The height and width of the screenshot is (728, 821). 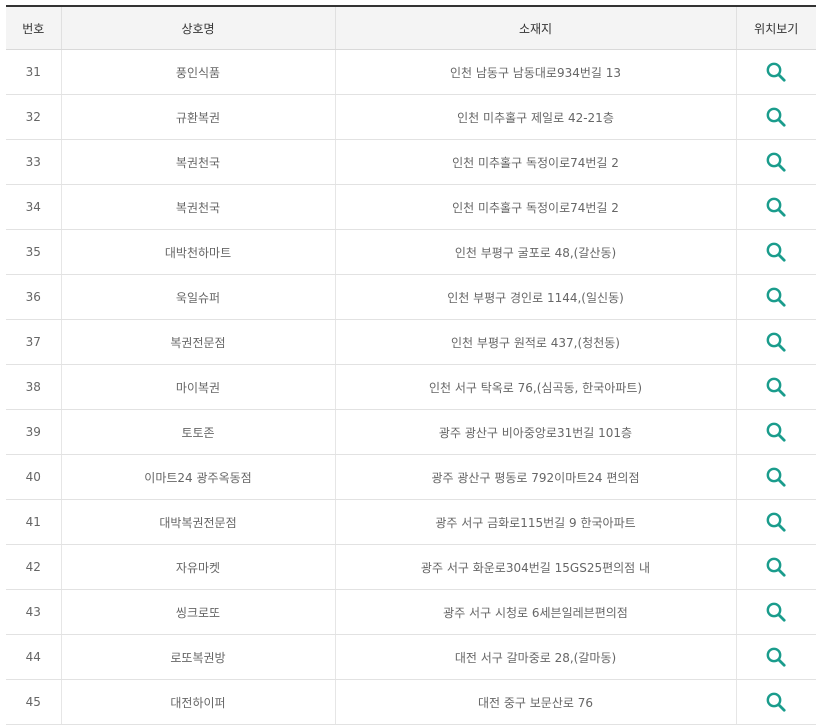 What do you see at coordinates (535, 297) in the screenshot?
I see `store-address: 인천 부평구 경인로 1144,(일신동)` at bounding box center [535, 297].